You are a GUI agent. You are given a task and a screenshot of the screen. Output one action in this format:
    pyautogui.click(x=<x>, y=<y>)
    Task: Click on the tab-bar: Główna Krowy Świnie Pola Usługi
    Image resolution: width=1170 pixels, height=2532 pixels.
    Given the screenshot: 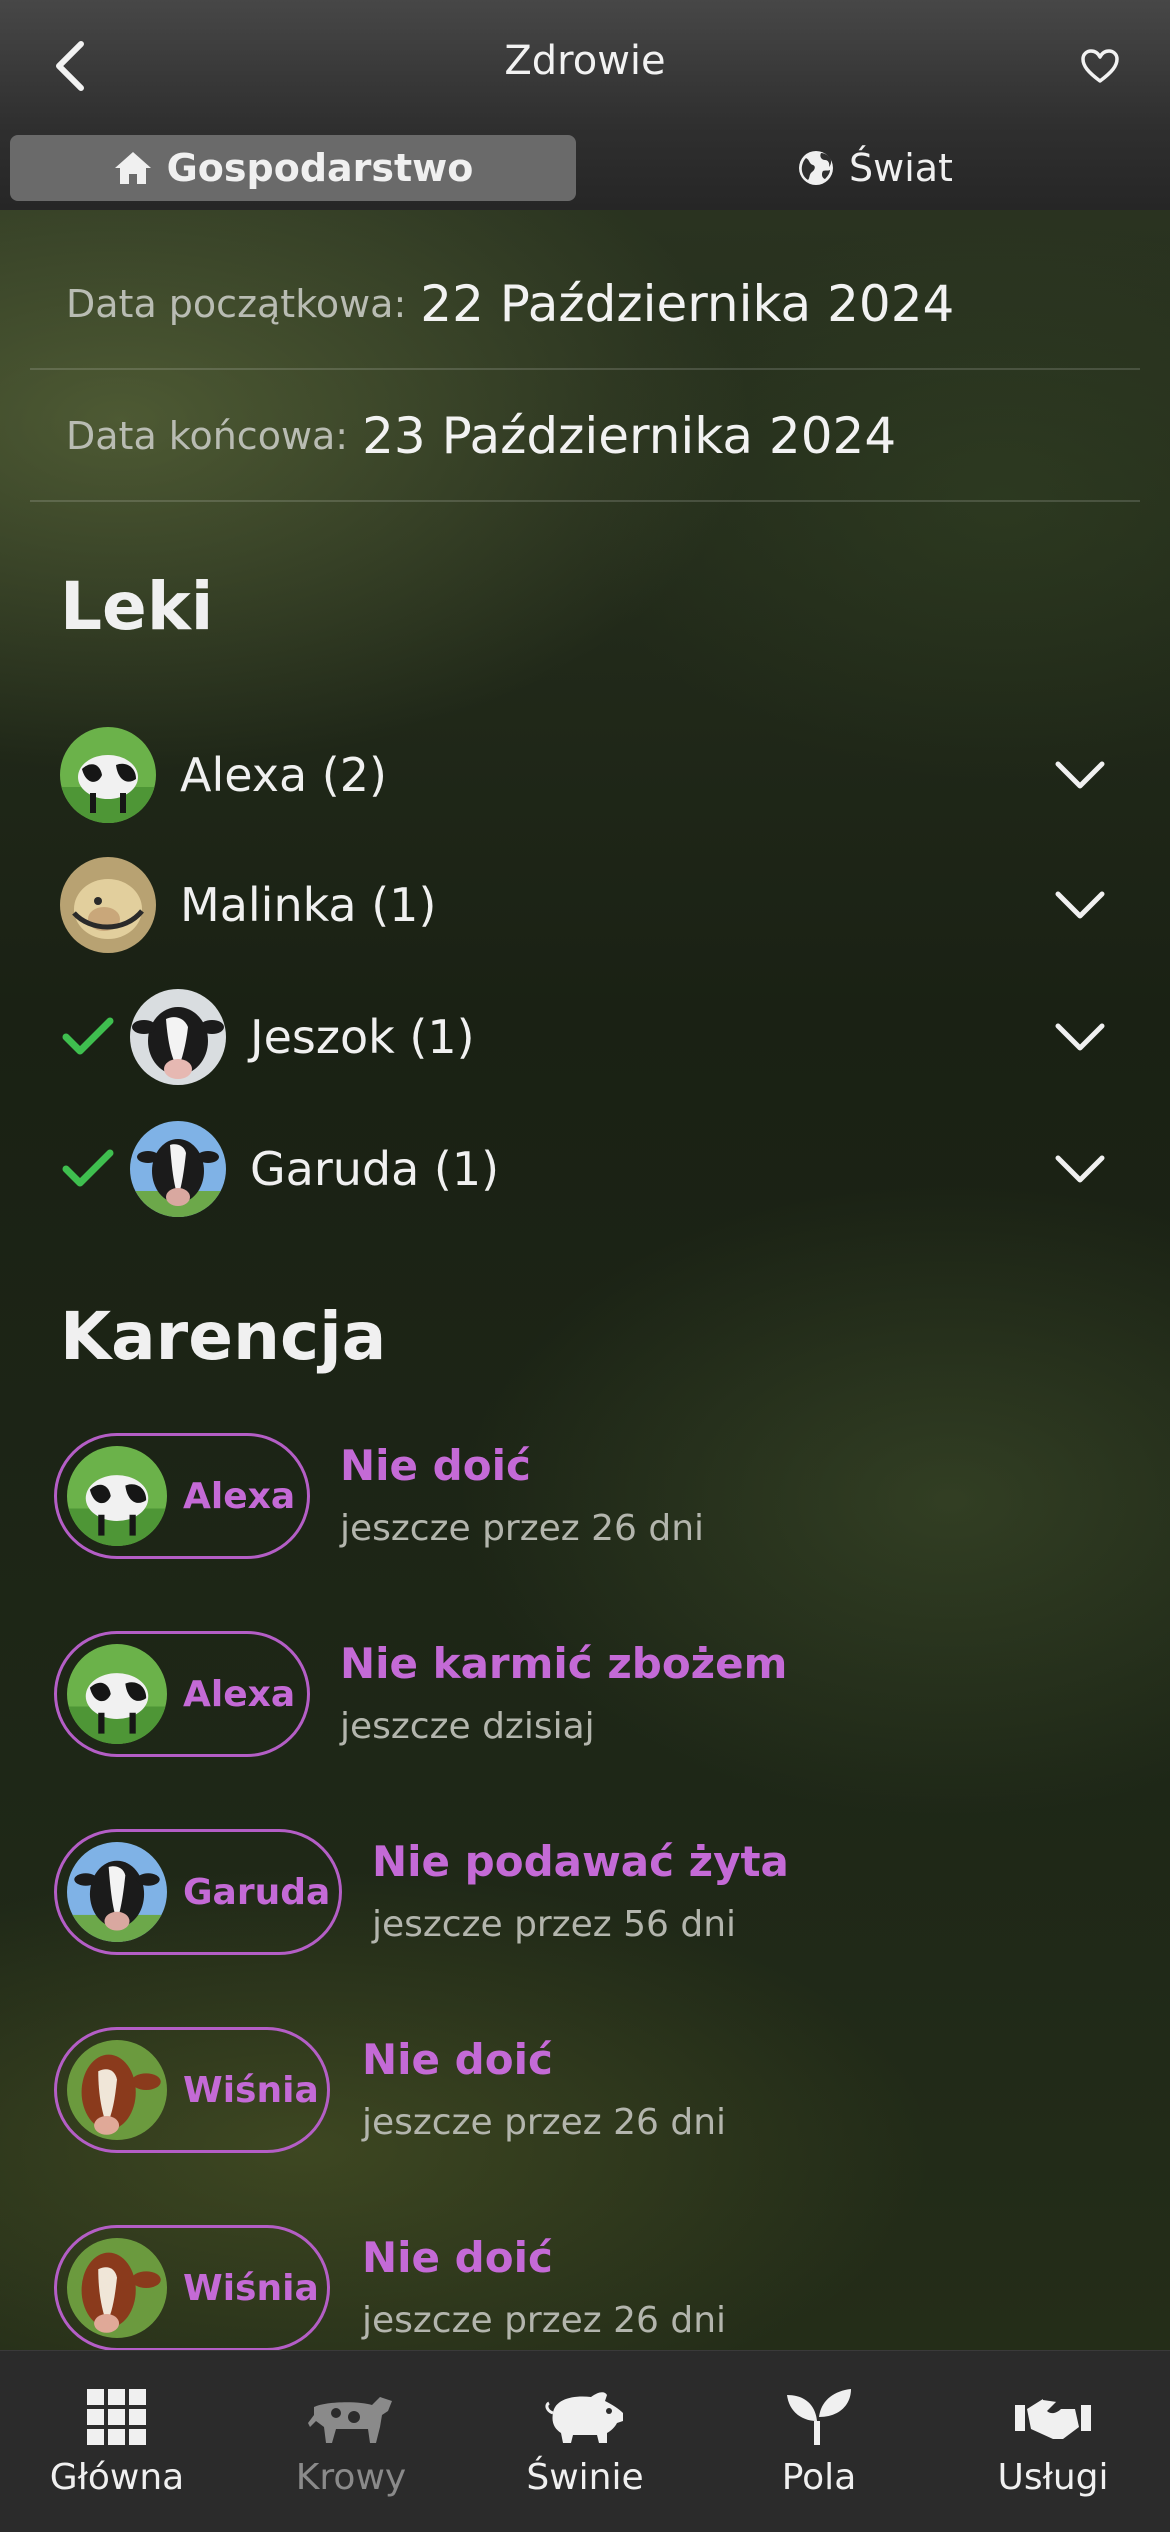 What is the action you would take?
    pyautogui.click(x=585, y=2441)
    